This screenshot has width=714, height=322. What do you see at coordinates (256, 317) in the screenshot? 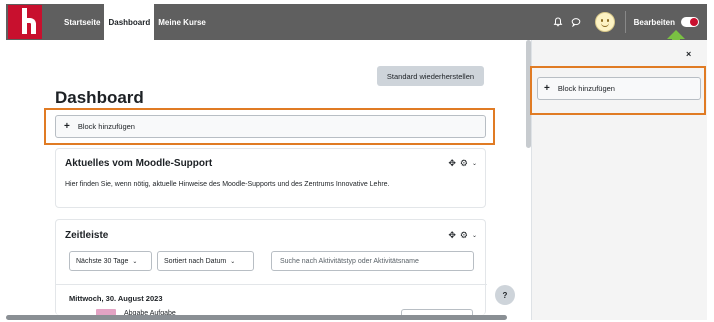
I see `horizontal-scrollbar` at bounding box center [256, 317].